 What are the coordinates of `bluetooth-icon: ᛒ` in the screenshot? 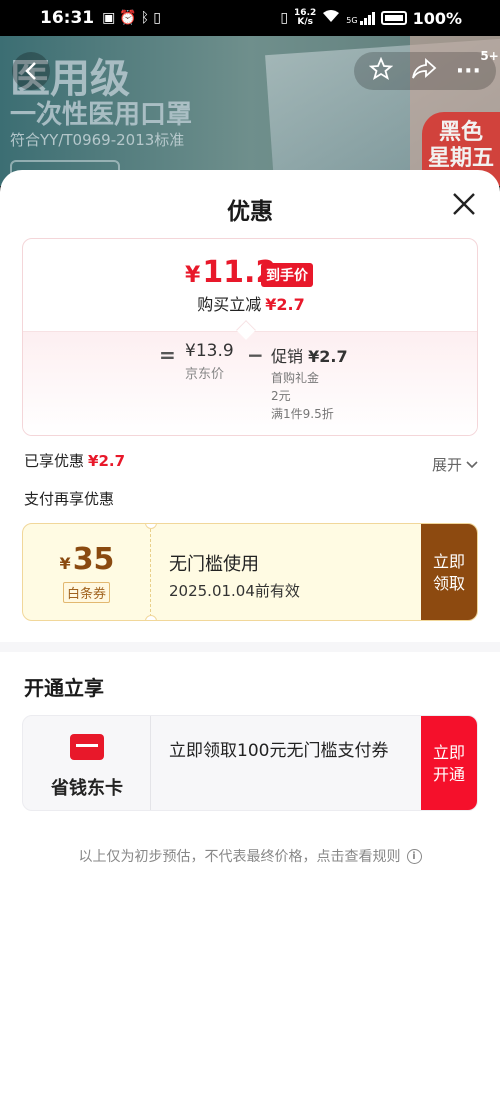 It's located at (145, 18).